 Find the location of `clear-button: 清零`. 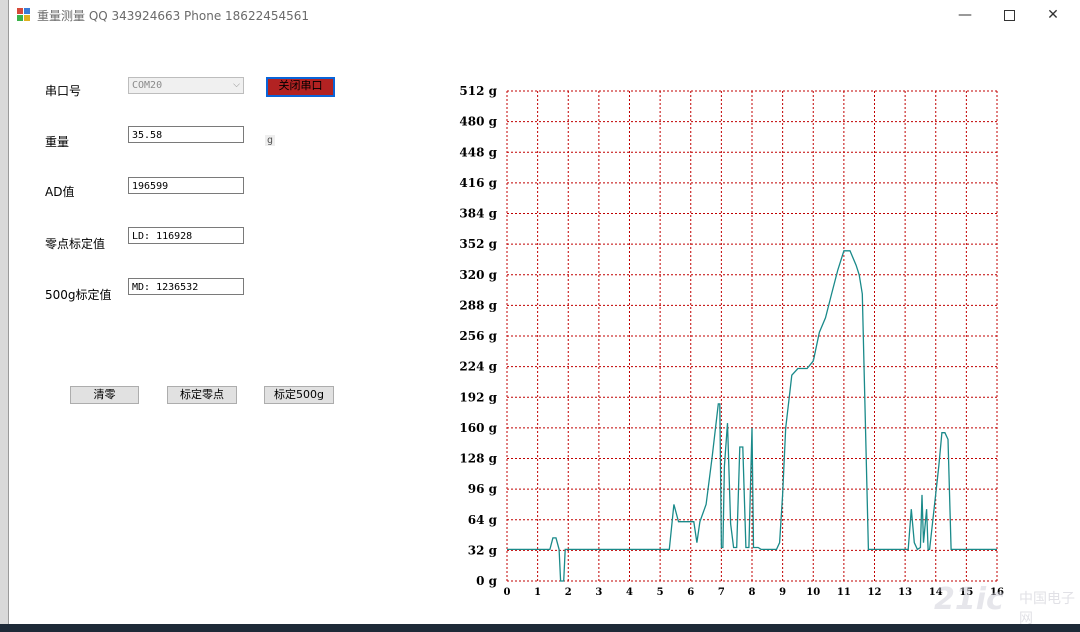

clear-button: 清零 is located at coordinates (104, 395).